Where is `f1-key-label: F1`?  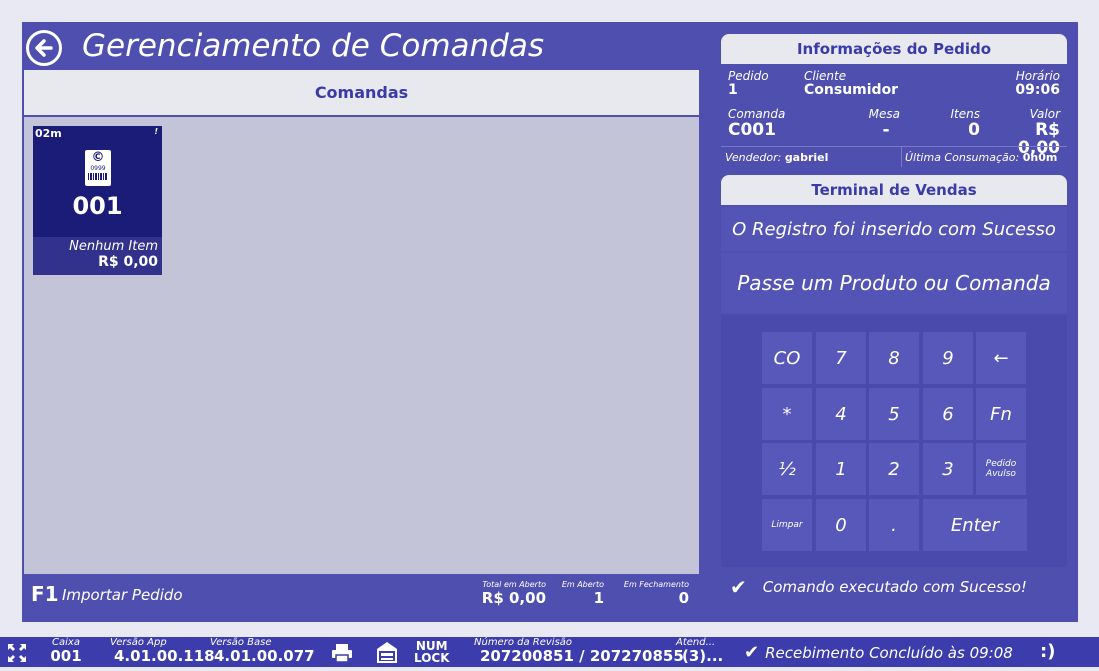
f1-key-label: F1 is located at coordinates (45, 594).